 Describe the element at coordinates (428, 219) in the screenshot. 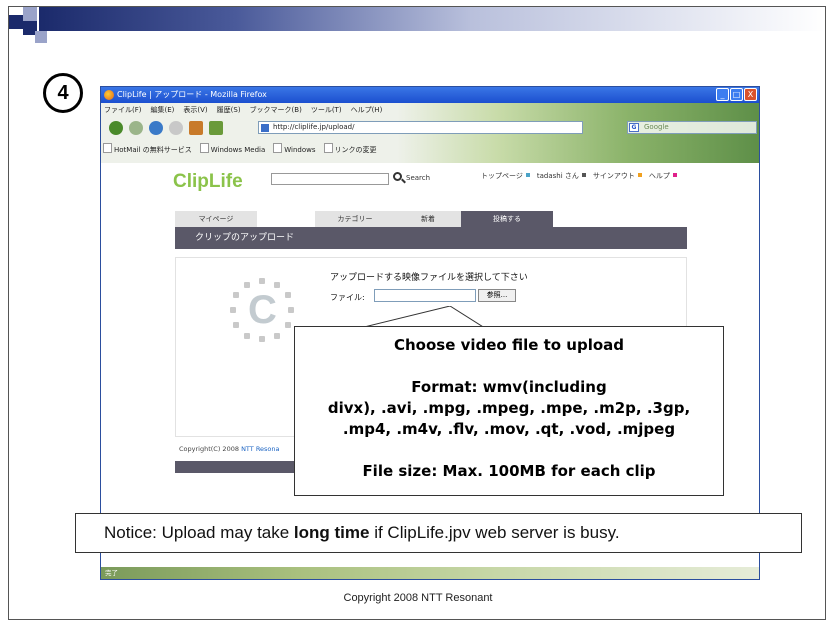

I see `tab-new: 新着` at that location.